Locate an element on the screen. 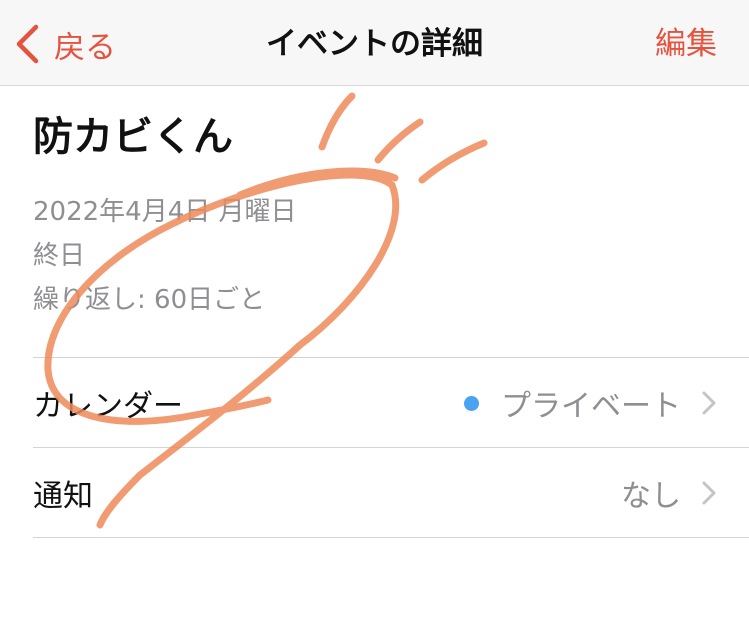 Image resolution: width=749 pixels, height=639 pixels. alert-value: なし is located at coordinates (651, 496).